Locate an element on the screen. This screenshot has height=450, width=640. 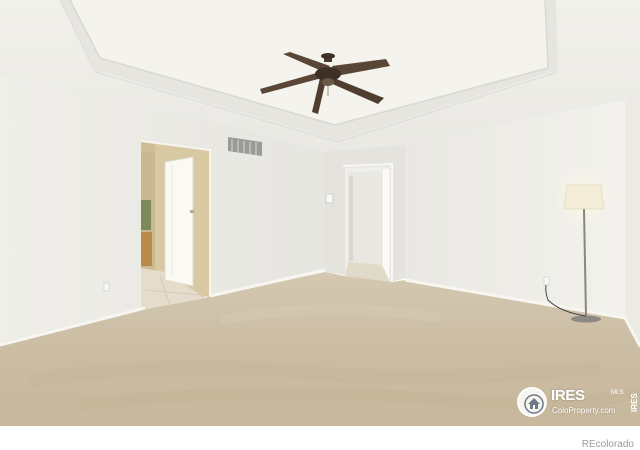
right-end-wall is located at coordinates (632, 220).